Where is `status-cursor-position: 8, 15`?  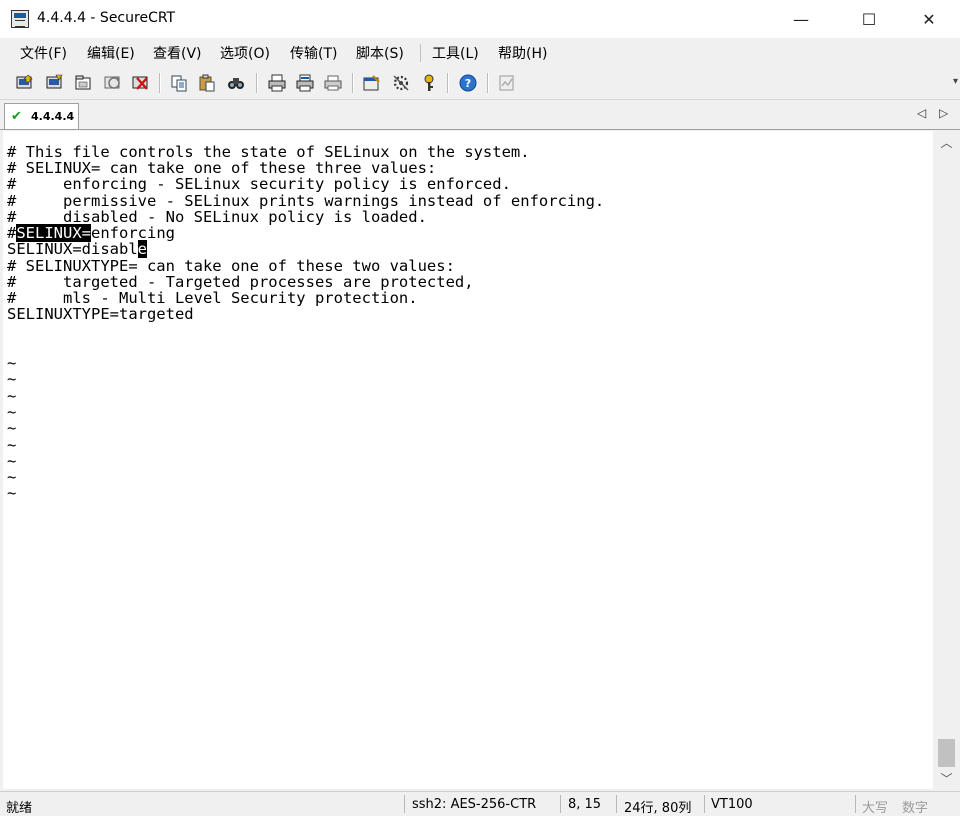 status-cursor-position: 8, 15 is located at coordinates (585, 804).